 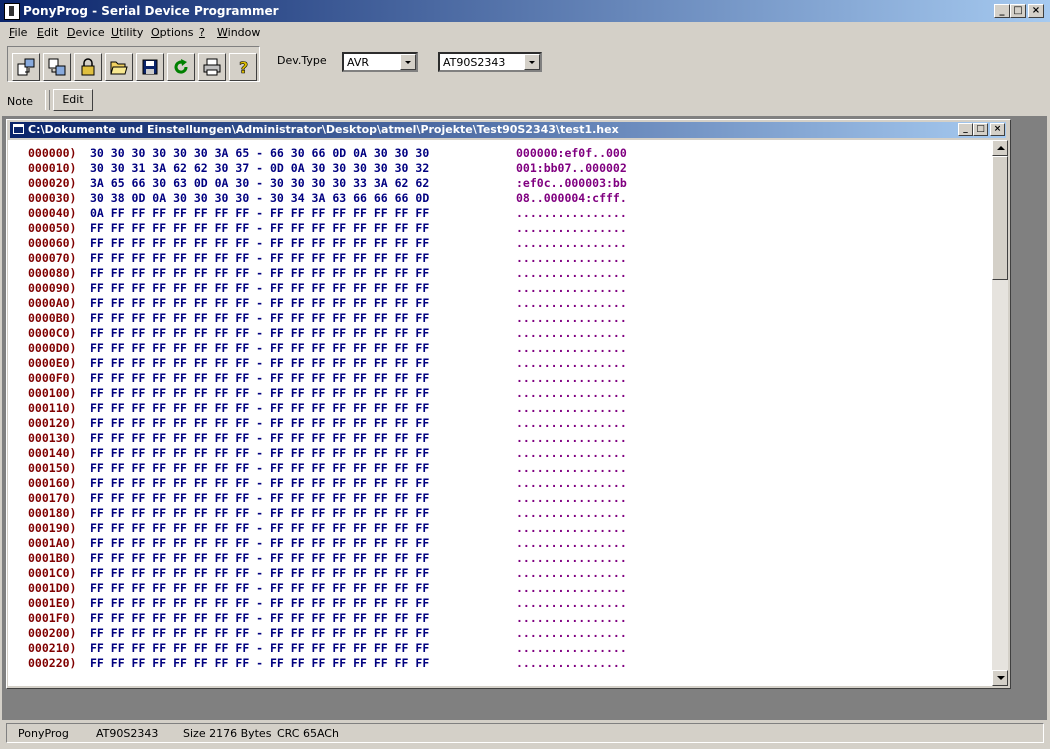 What do you see at coordinates (243, 67) in the screenshot?
I see `help-button: ?` at bounding box center [243, 67].